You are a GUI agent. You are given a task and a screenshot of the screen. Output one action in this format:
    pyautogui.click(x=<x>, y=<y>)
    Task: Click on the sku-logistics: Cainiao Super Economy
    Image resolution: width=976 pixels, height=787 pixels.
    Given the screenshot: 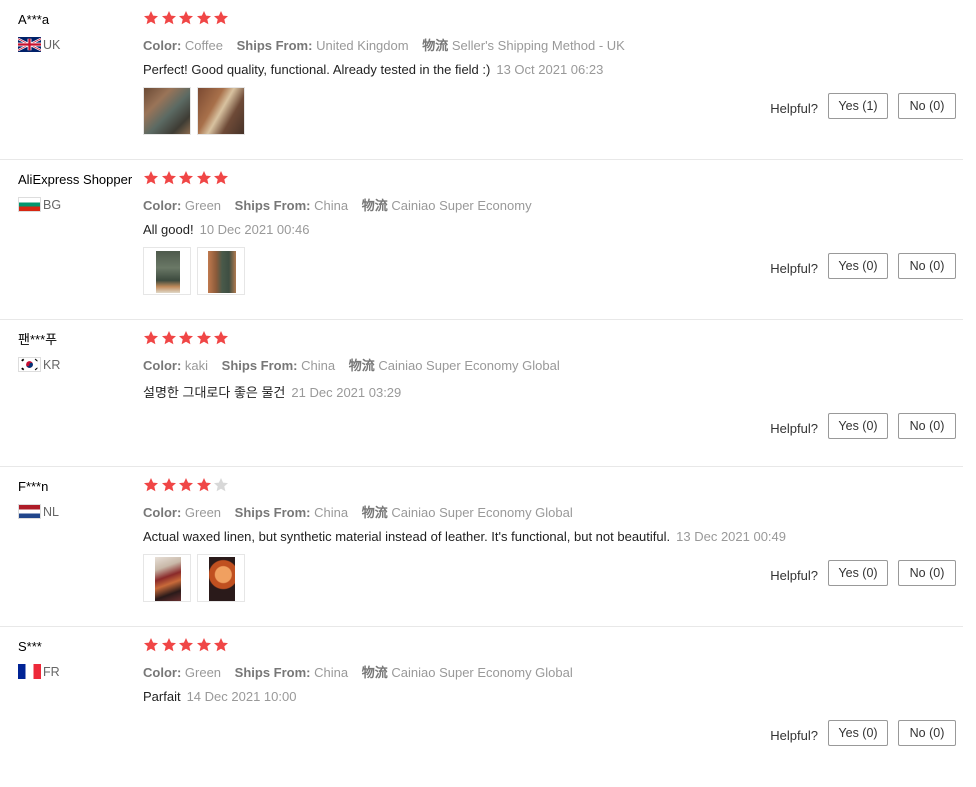 What is the action you would take?
    pyautogui.click(x=461, y=205)
    